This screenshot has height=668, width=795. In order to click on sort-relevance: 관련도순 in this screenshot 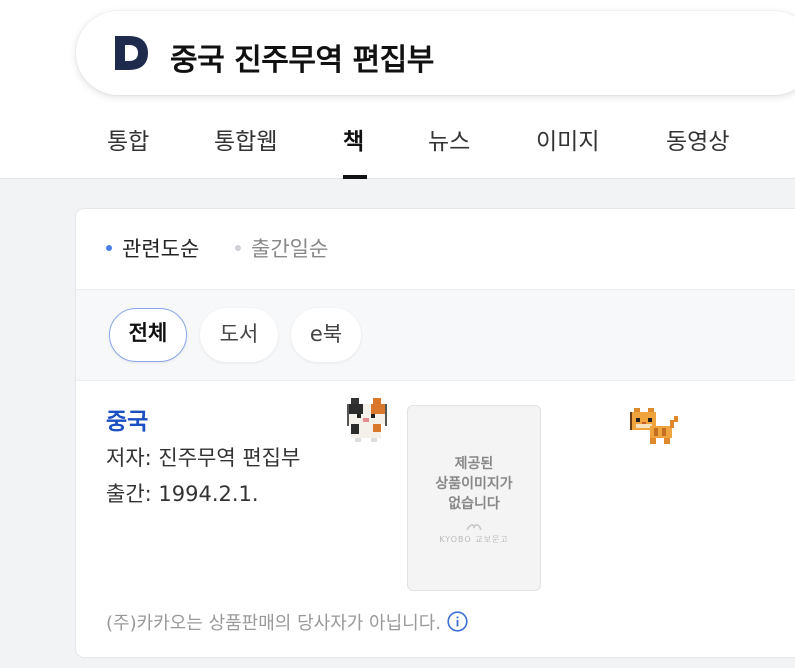, I will do `click(160, 248)`.